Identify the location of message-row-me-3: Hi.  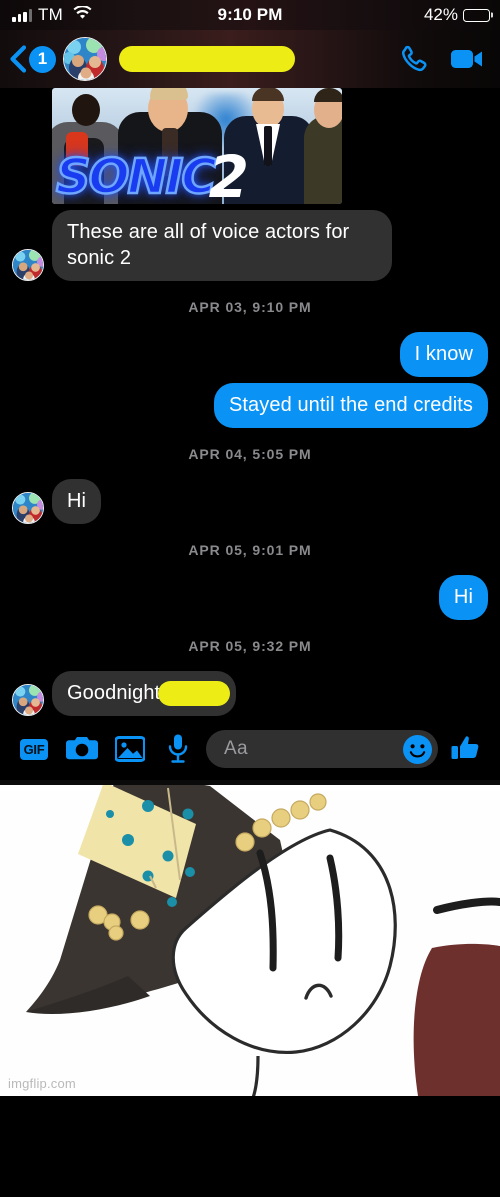
(250, 597).